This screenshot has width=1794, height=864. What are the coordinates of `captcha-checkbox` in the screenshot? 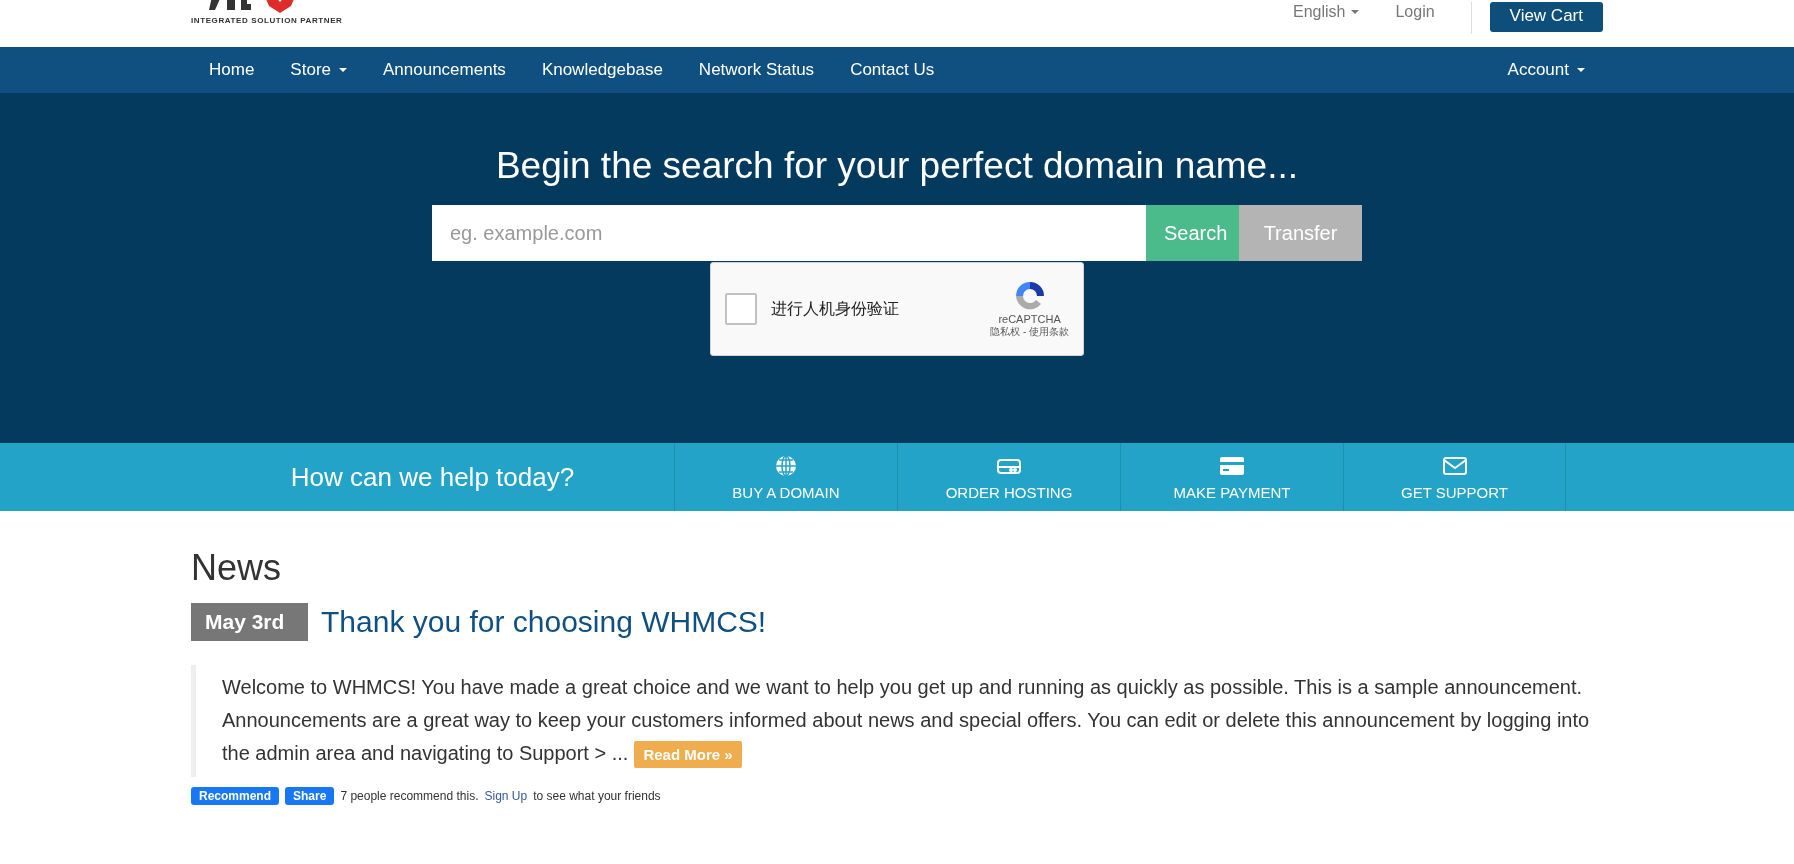 It's located at (741, 309).